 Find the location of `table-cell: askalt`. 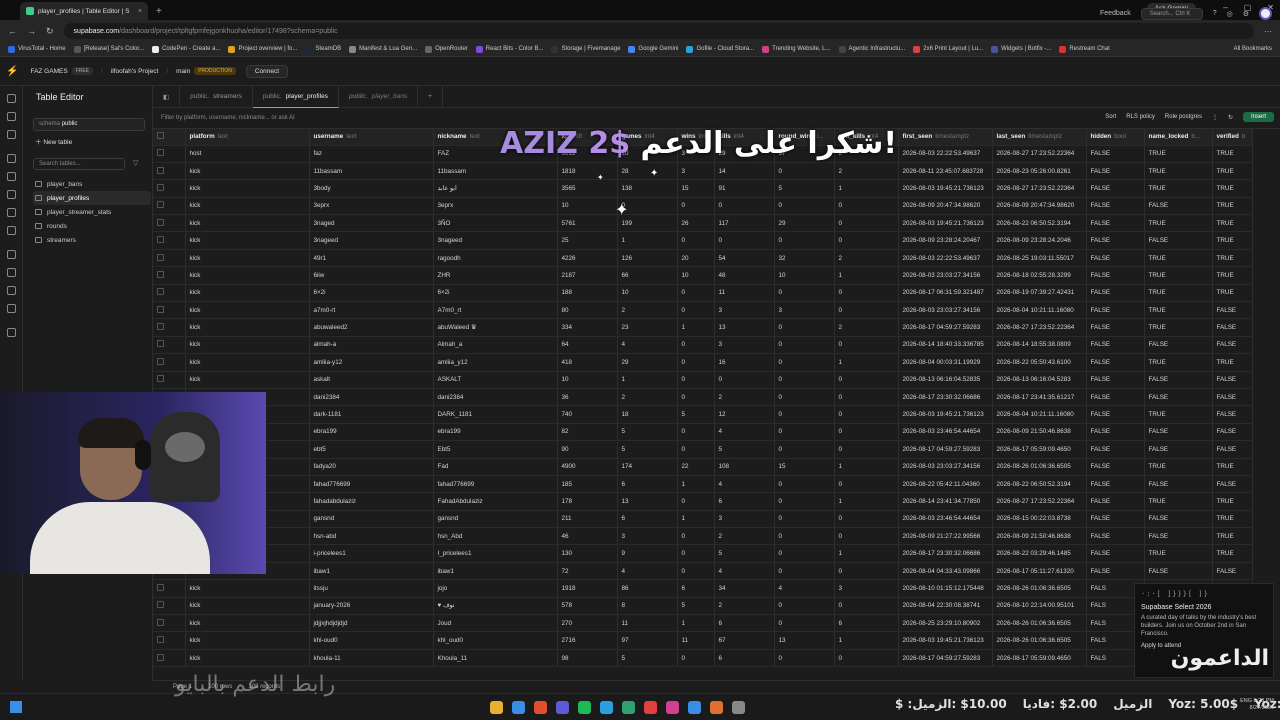

table-cell: askalt is located at coordinates (371, 380).